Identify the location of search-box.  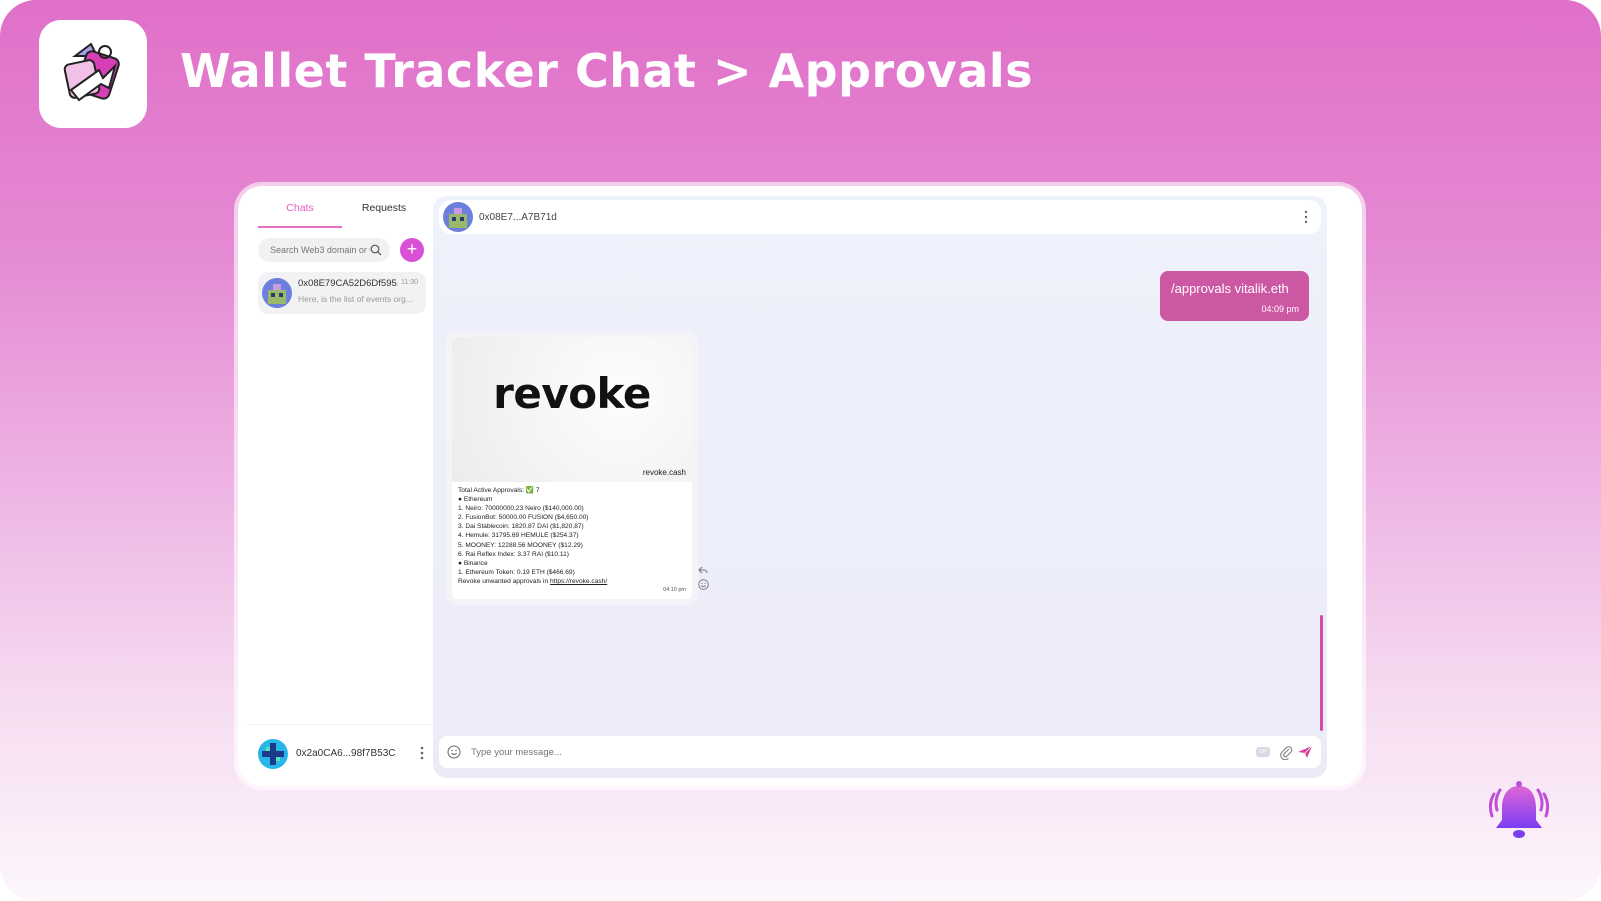
(324, 250).